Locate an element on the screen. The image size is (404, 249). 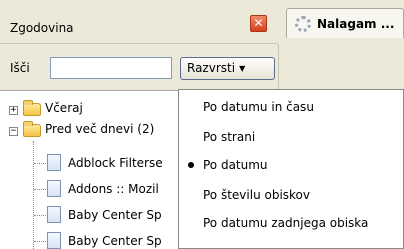
tree-item: Adblock Filterse is located at coordinates (115, 163).